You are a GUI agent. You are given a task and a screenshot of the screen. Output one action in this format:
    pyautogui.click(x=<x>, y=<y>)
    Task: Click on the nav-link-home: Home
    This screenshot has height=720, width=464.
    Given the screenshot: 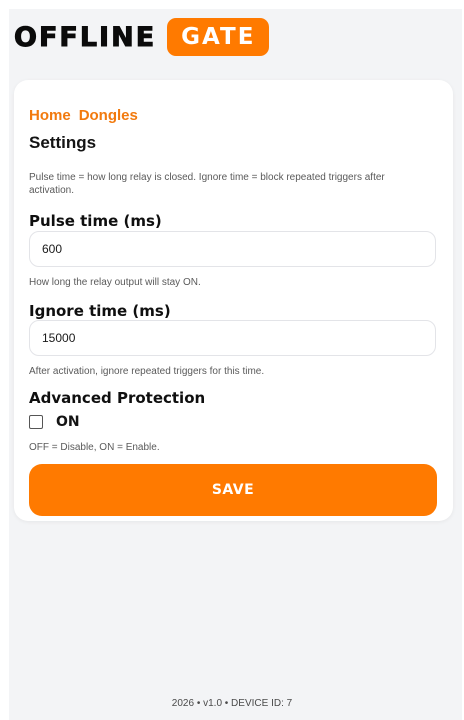 What is the action you would take?
    pyautogui.click(x=50, y=115)
    